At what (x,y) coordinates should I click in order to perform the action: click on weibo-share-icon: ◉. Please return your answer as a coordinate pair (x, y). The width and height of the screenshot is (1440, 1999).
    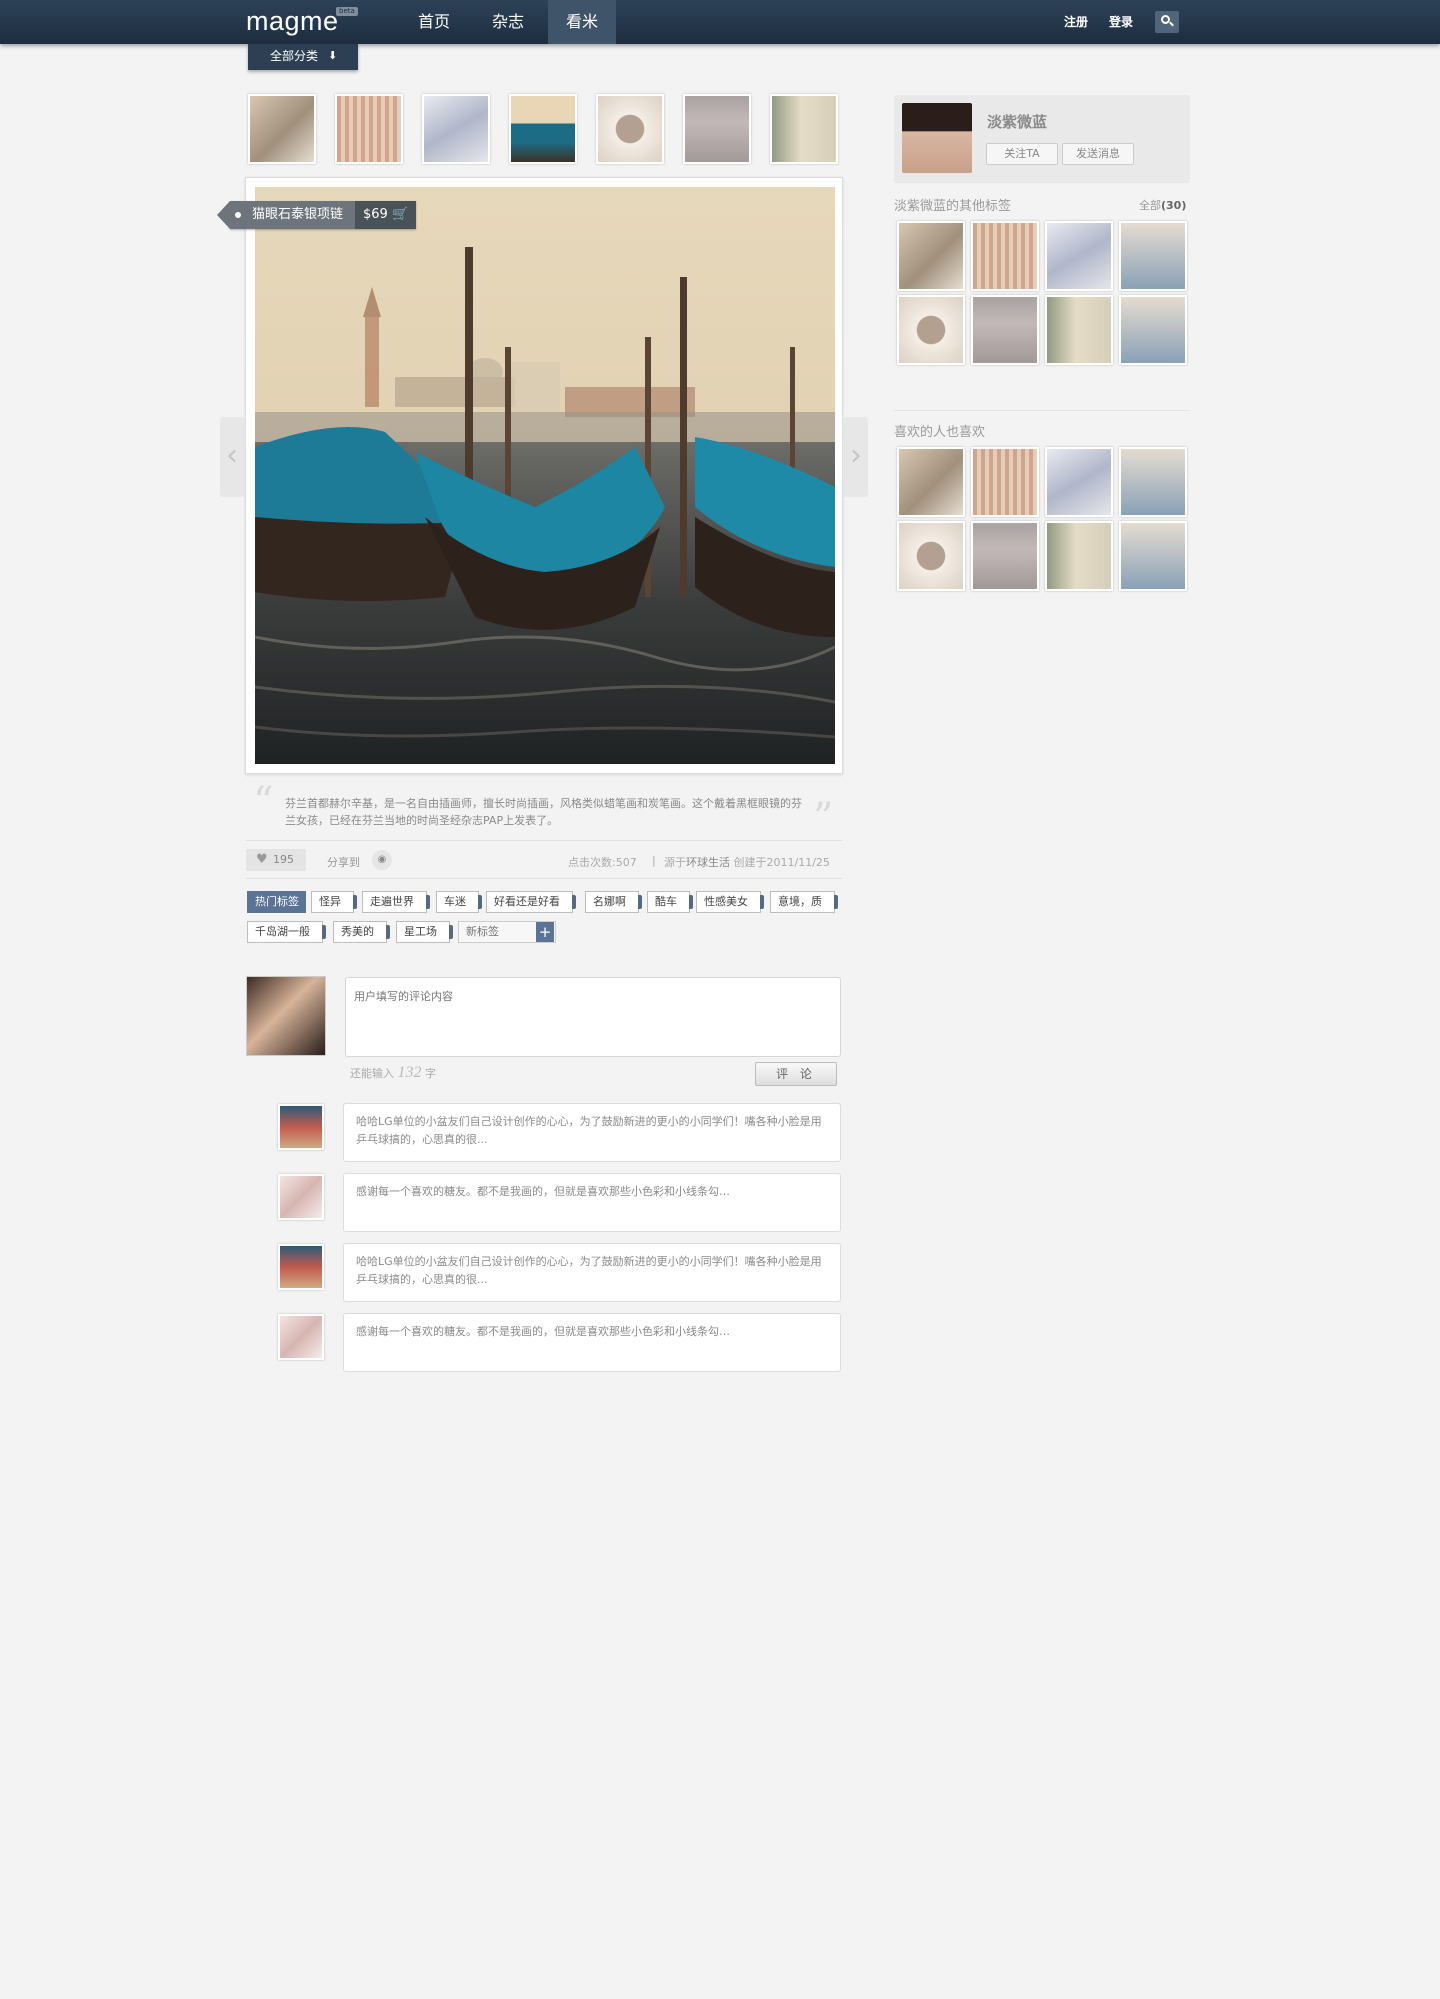
    Looking at the image, I should click on (382, 860).